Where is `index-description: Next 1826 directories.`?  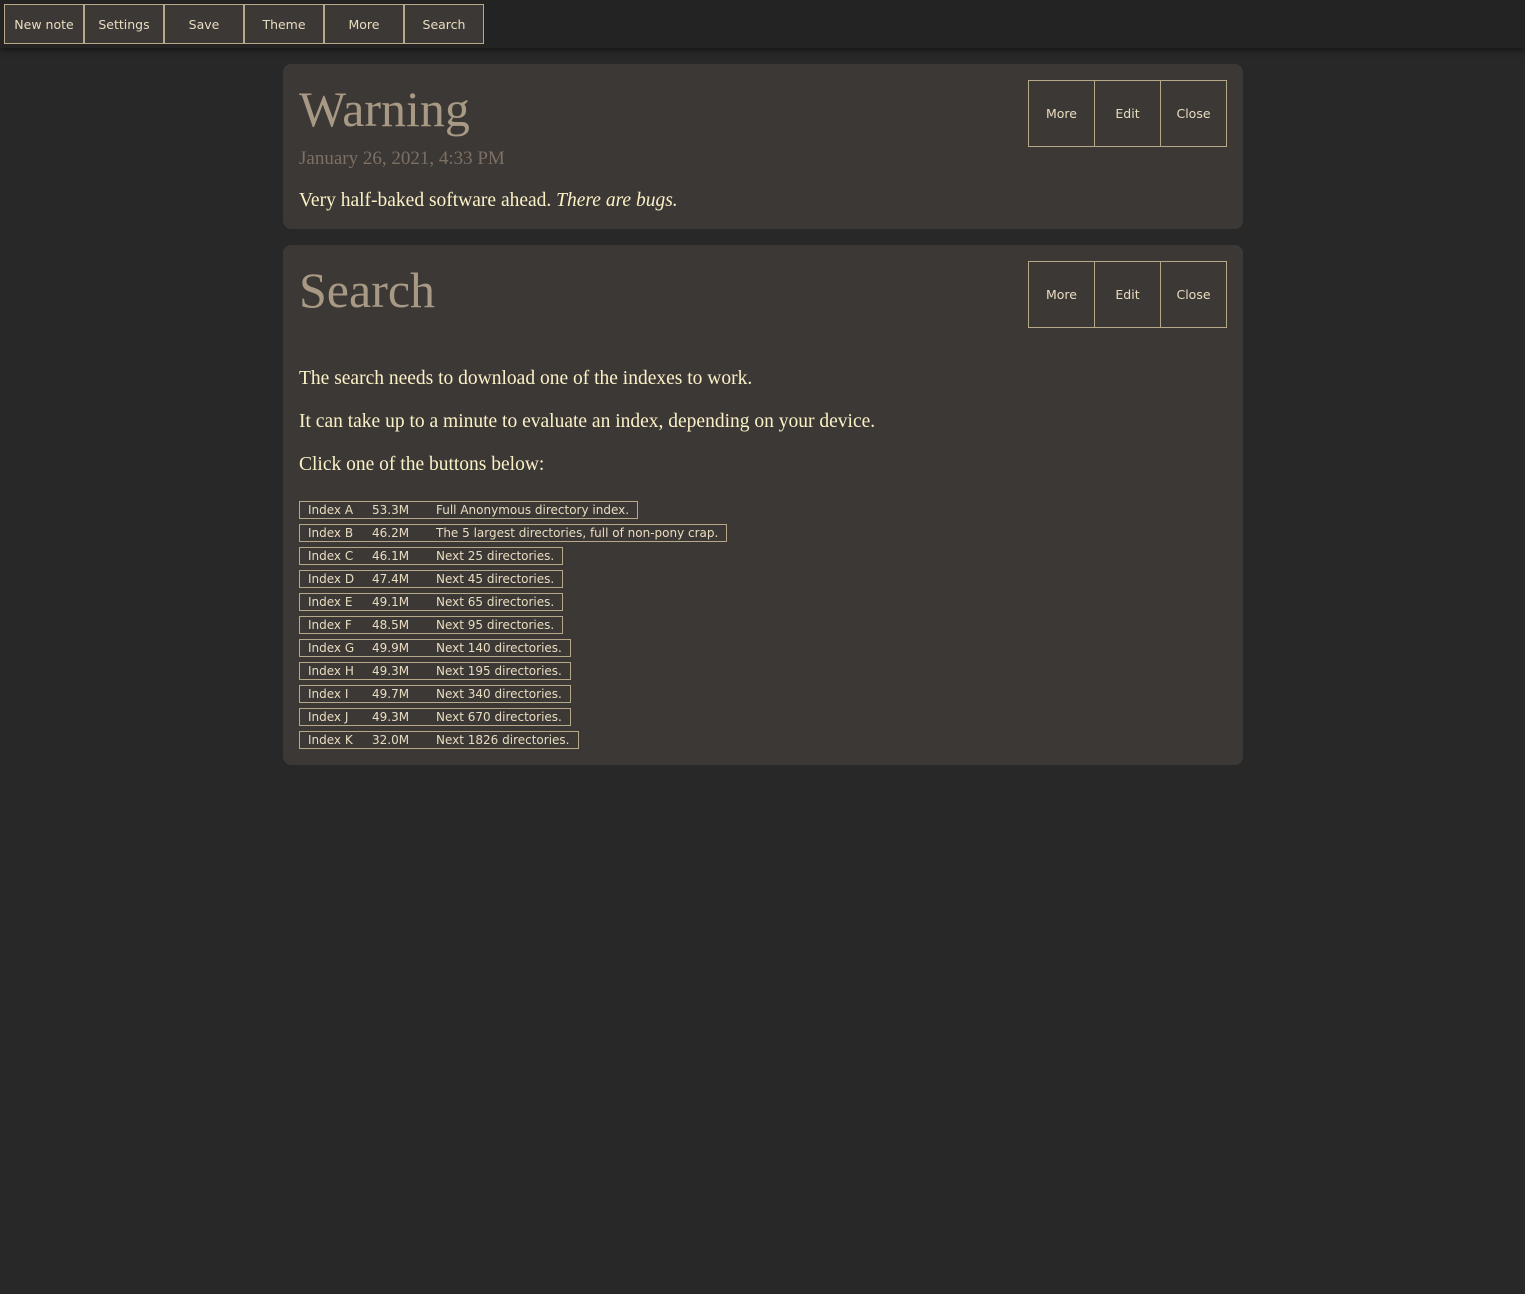 index-description: Next 1826 directories. is located at coordinates (503, 740).